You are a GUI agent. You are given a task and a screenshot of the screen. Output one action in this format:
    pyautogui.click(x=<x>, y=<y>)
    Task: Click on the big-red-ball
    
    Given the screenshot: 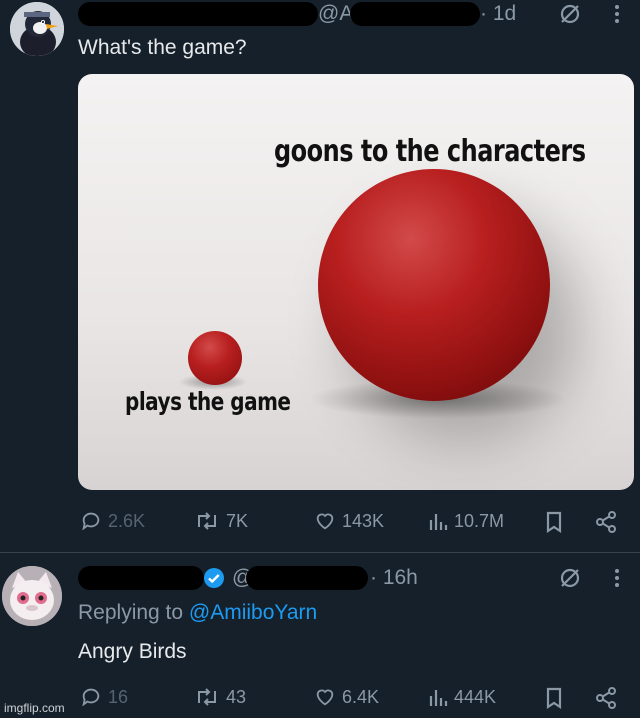 What is the action you would take?
    pyautogui.click(x=434, y=285)
    